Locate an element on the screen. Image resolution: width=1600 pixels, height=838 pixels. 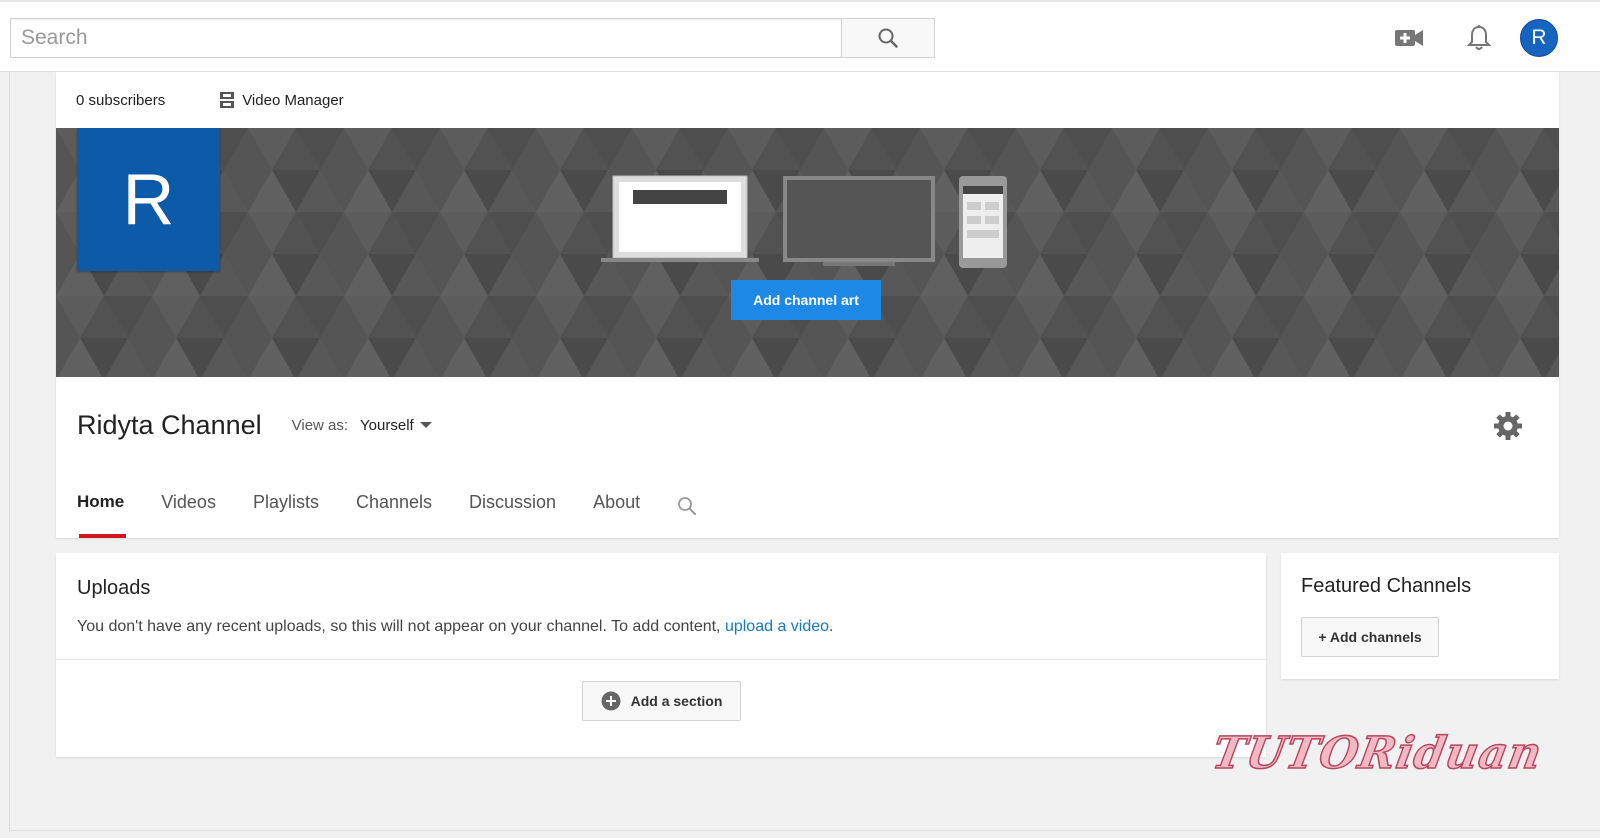
channel-search-button is located at coordinates (687, 510).